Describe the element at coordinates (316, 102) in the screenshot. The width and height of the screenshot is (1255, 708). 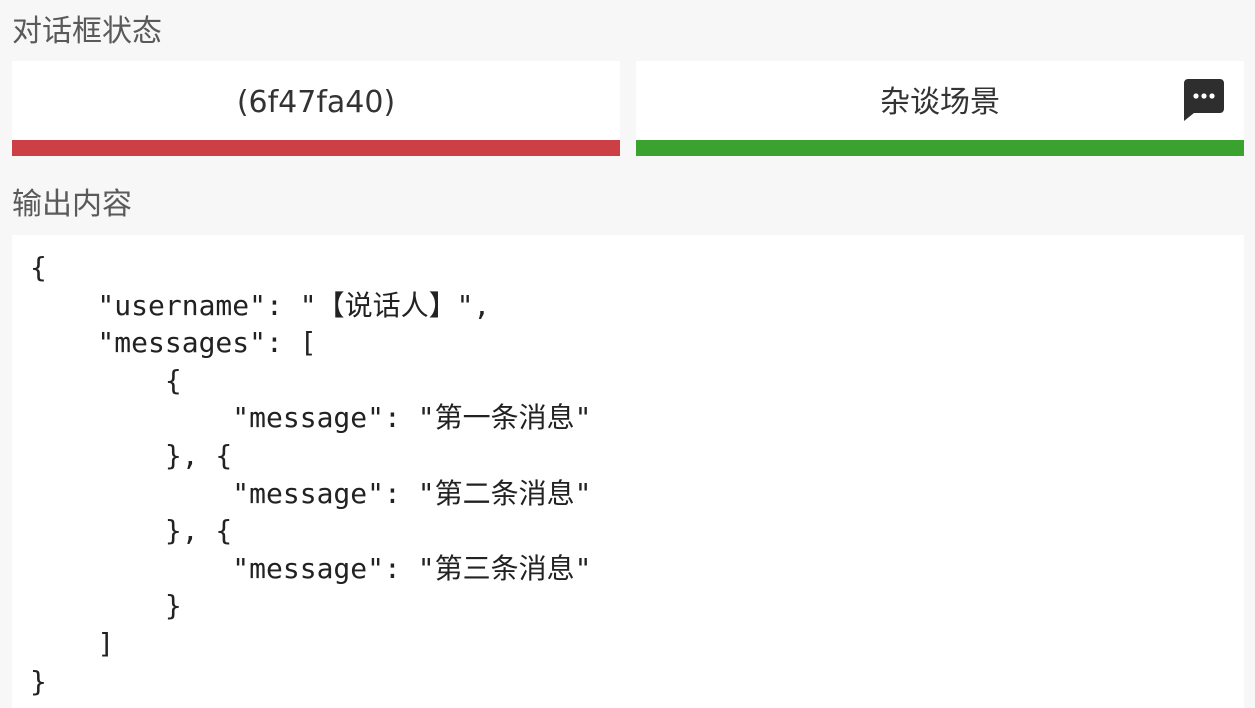
I see `dialog-id-text: (6f47fa40)` at that location.